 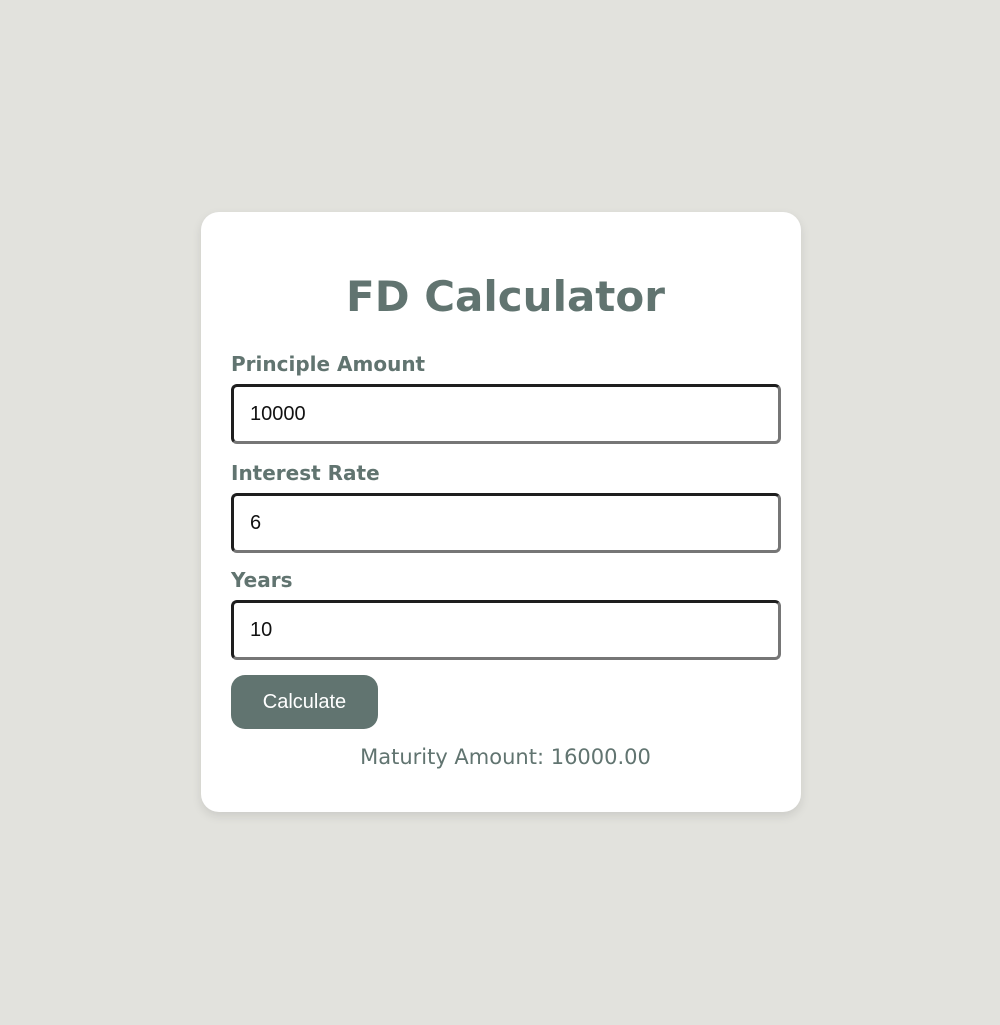 I want to click on maturity-amount-result: Maturity Amount: 16000.00, so click(x=505, y=757).